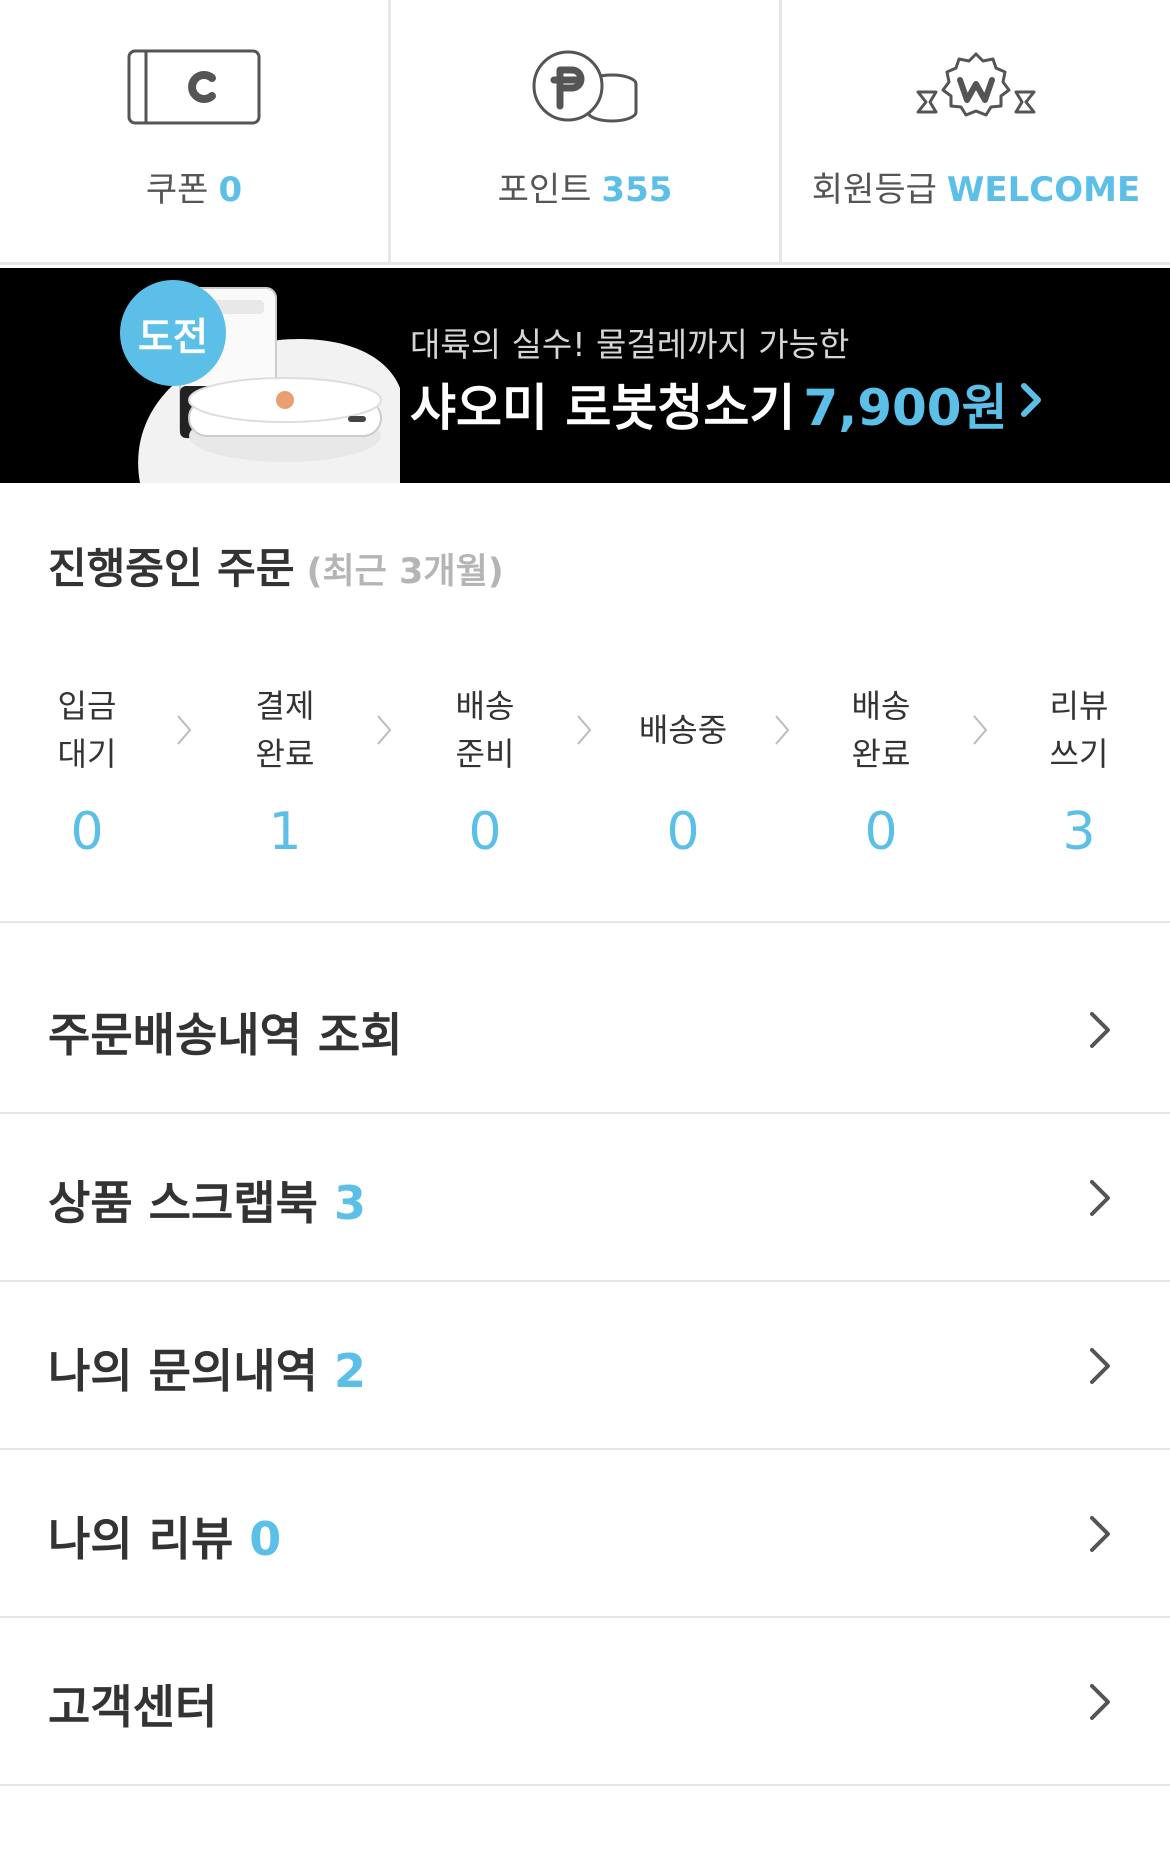  Describe the element at coordinates (230, 190) in the screenshot. I see `coupon-count: 0` at that location.